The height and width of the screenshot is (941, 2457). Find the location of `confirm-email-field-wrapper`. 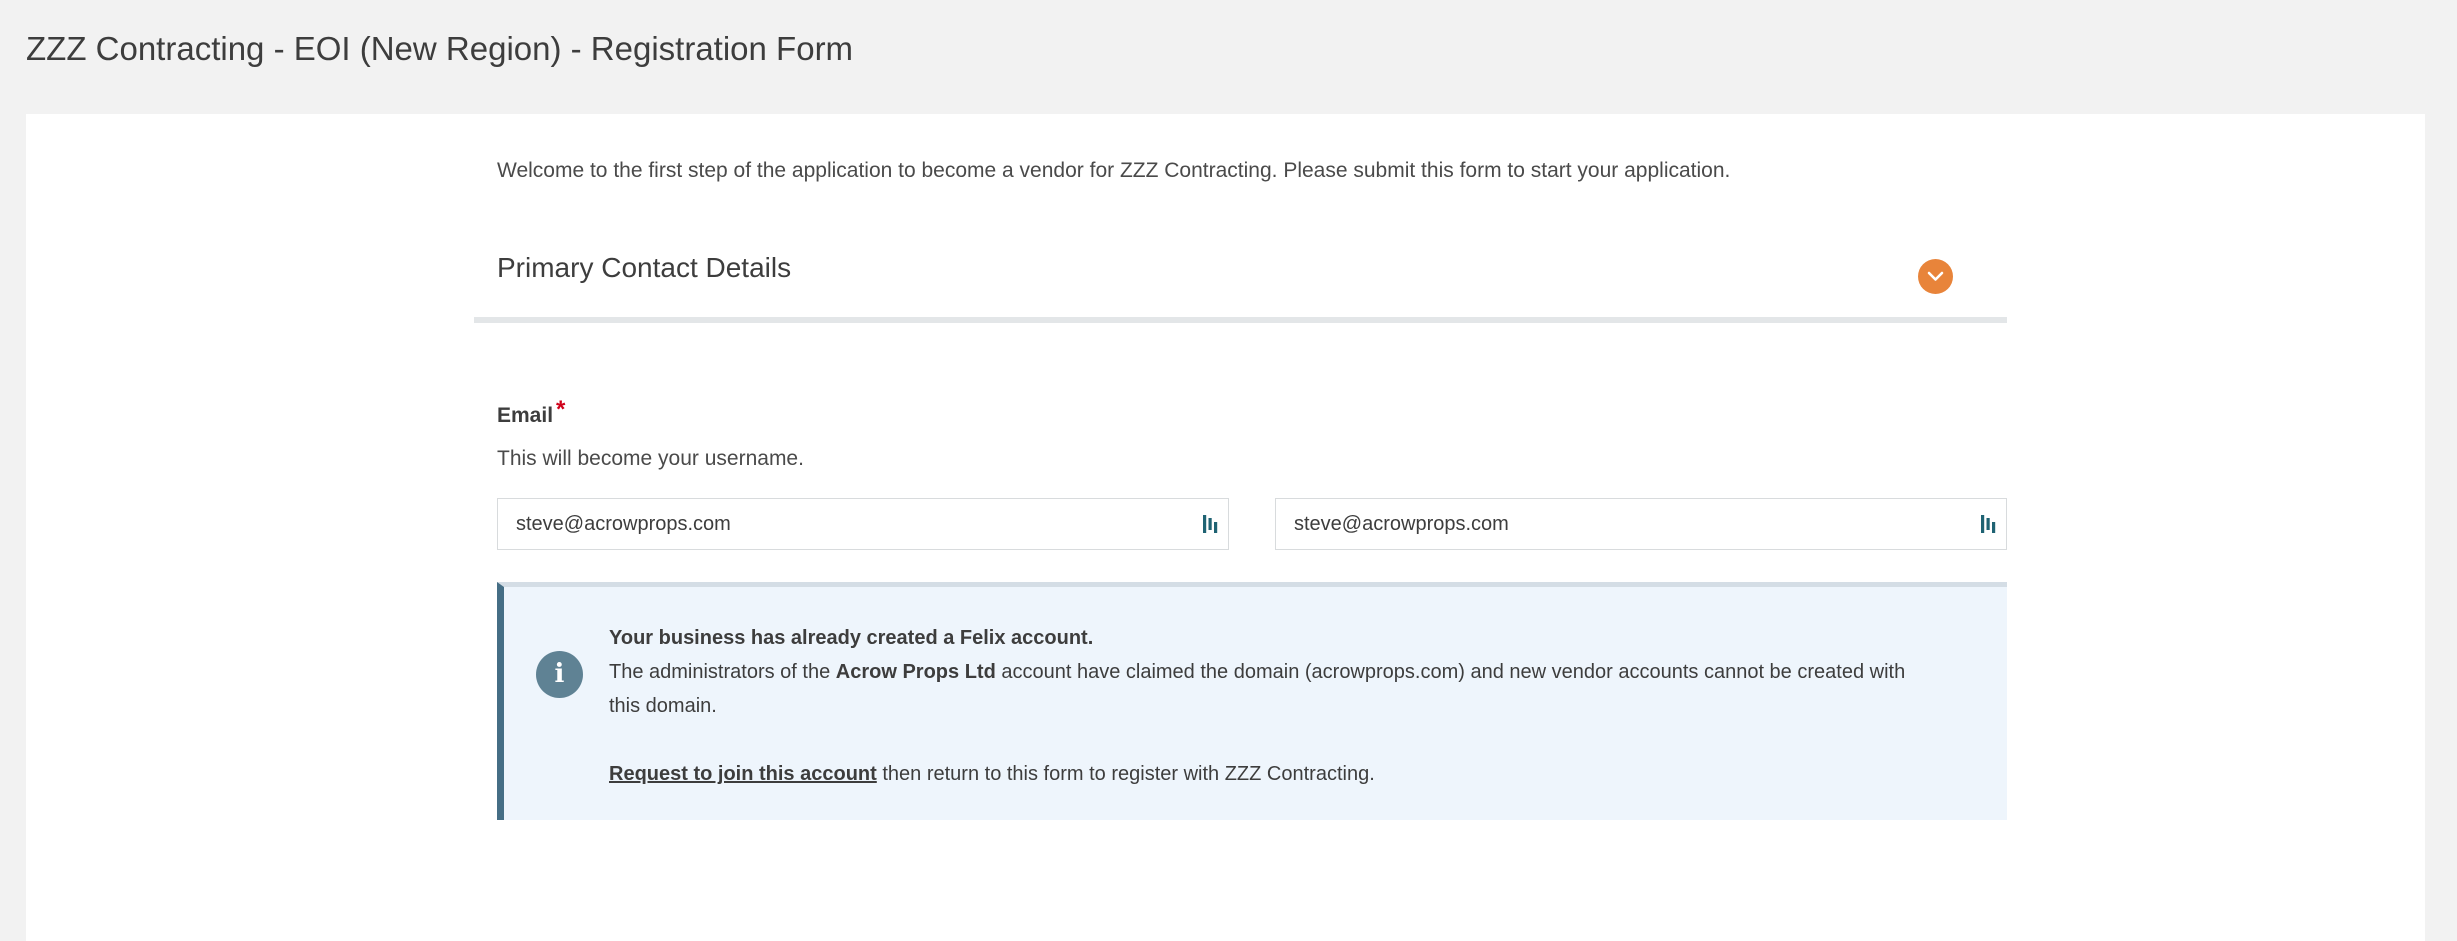

confirm-email-field-wrapper is located at coordinates (1641, 524).